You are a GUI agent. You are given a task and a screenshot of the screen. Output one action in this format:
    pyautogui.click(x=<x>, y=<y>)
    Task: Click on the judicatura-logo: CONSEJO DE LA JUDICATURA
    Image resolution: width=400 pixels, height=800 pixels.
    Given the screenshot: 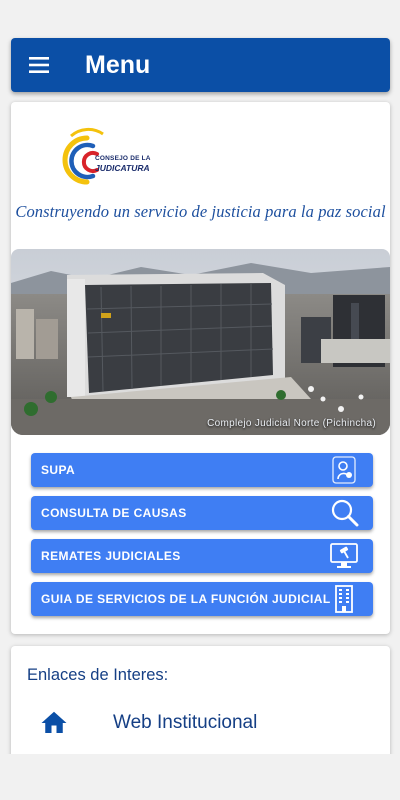 What is the action you would take?
    pyautogui.click(x=111, y=159)
    